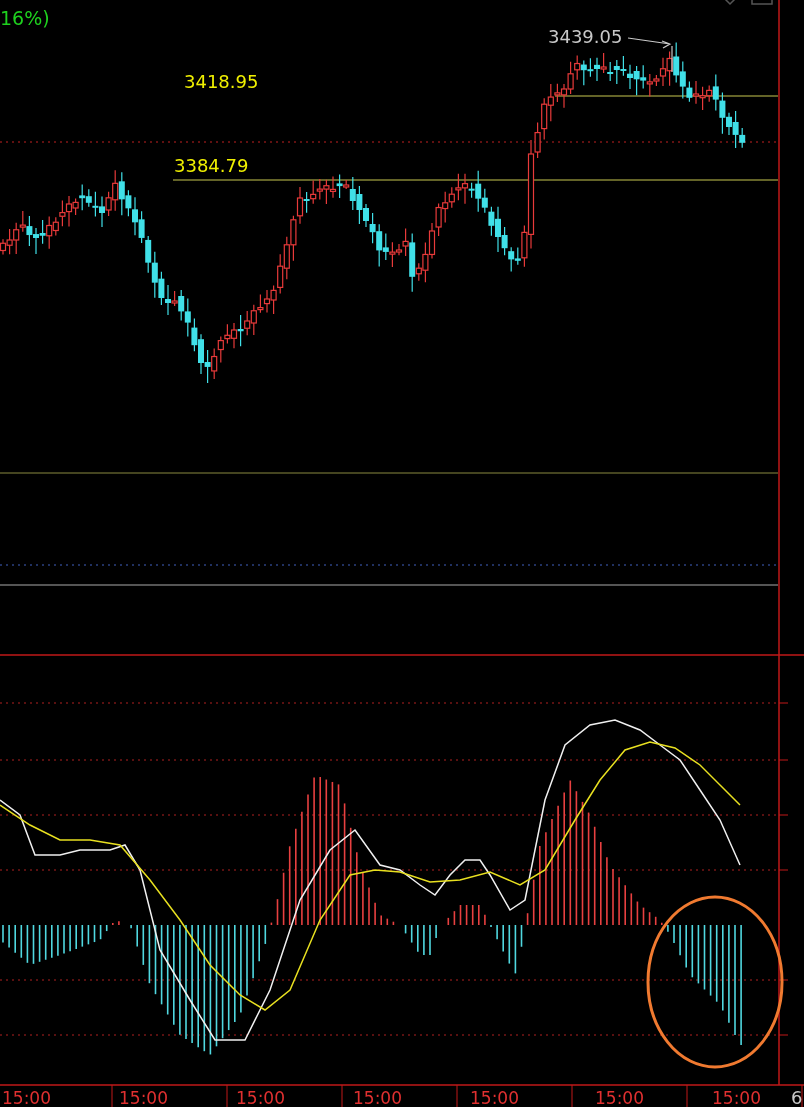 The height and width of the screenshot is (1107, 804). Describe the element at coordinates (585, 36) in the screenshot. I see `high-price-label: 3439.05` at that location.